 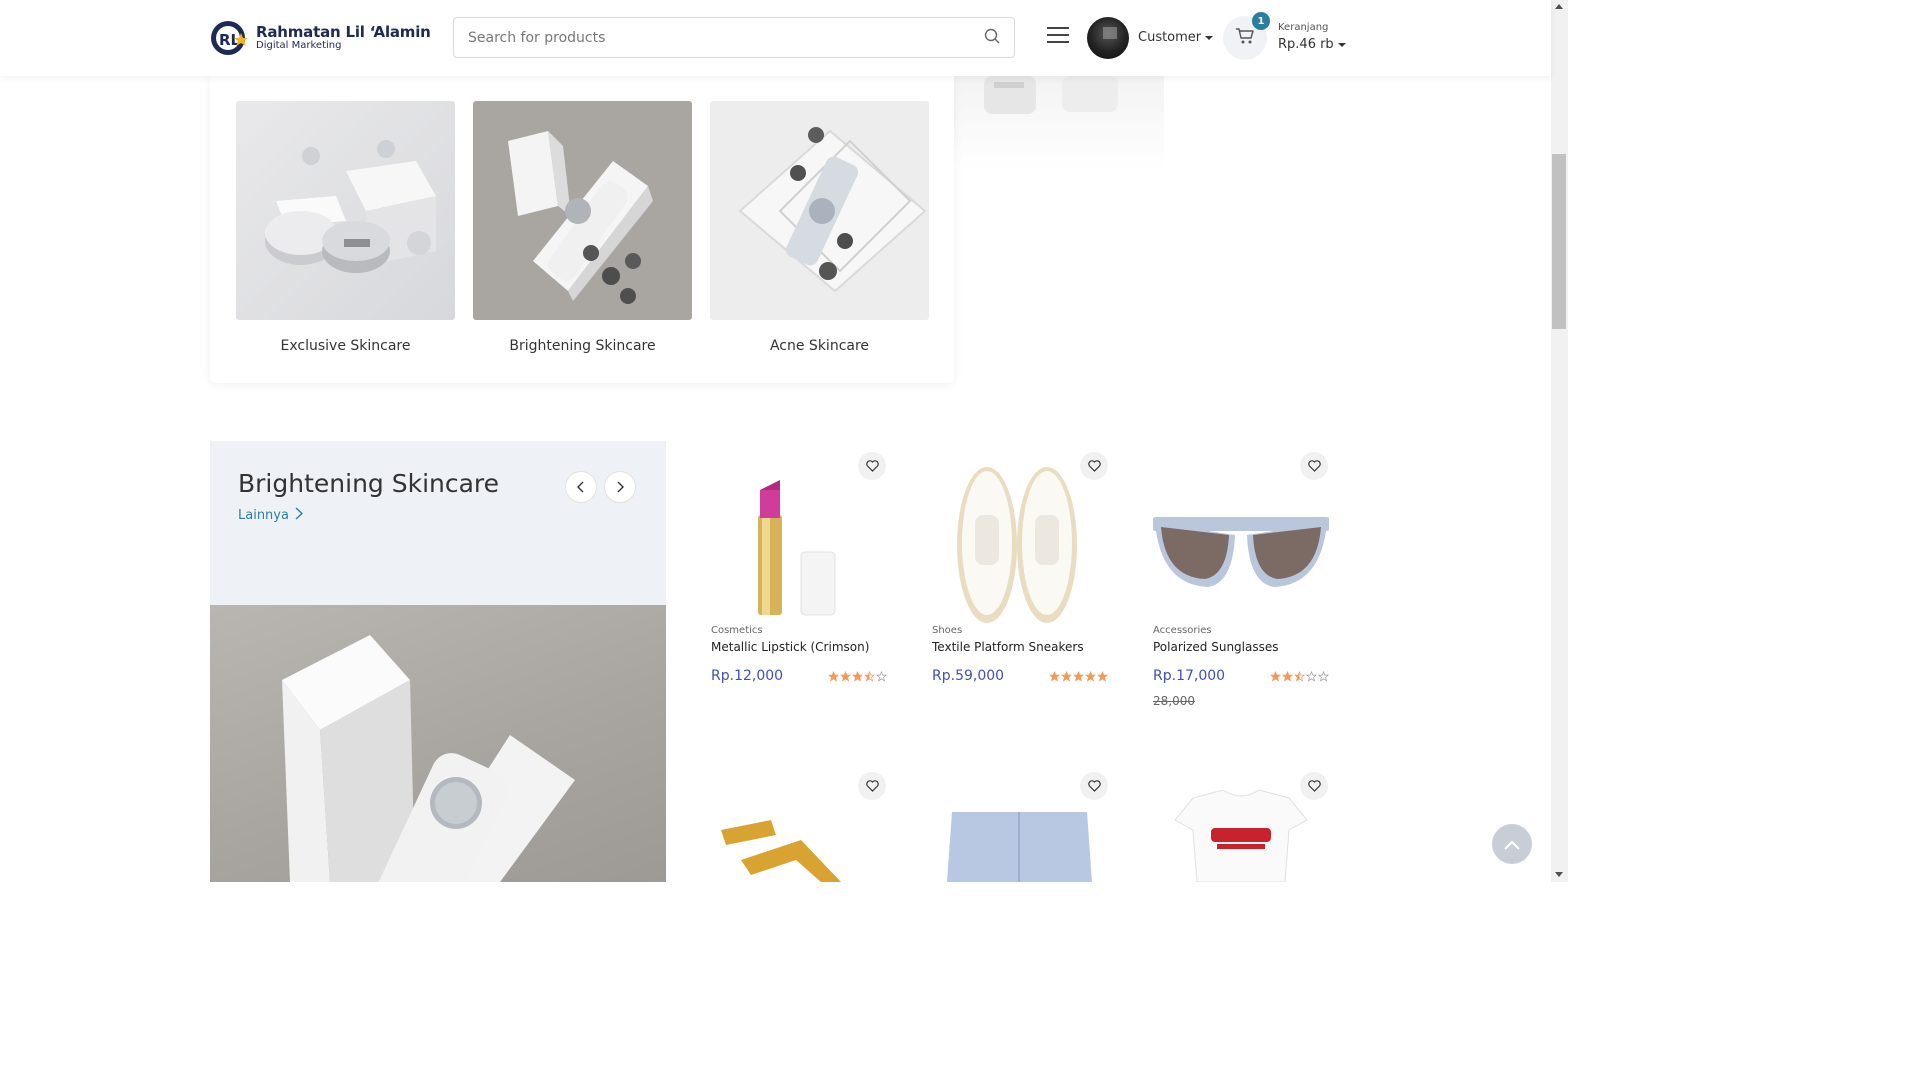 I want to click on section-banner-image, so click(x=438, y=743).